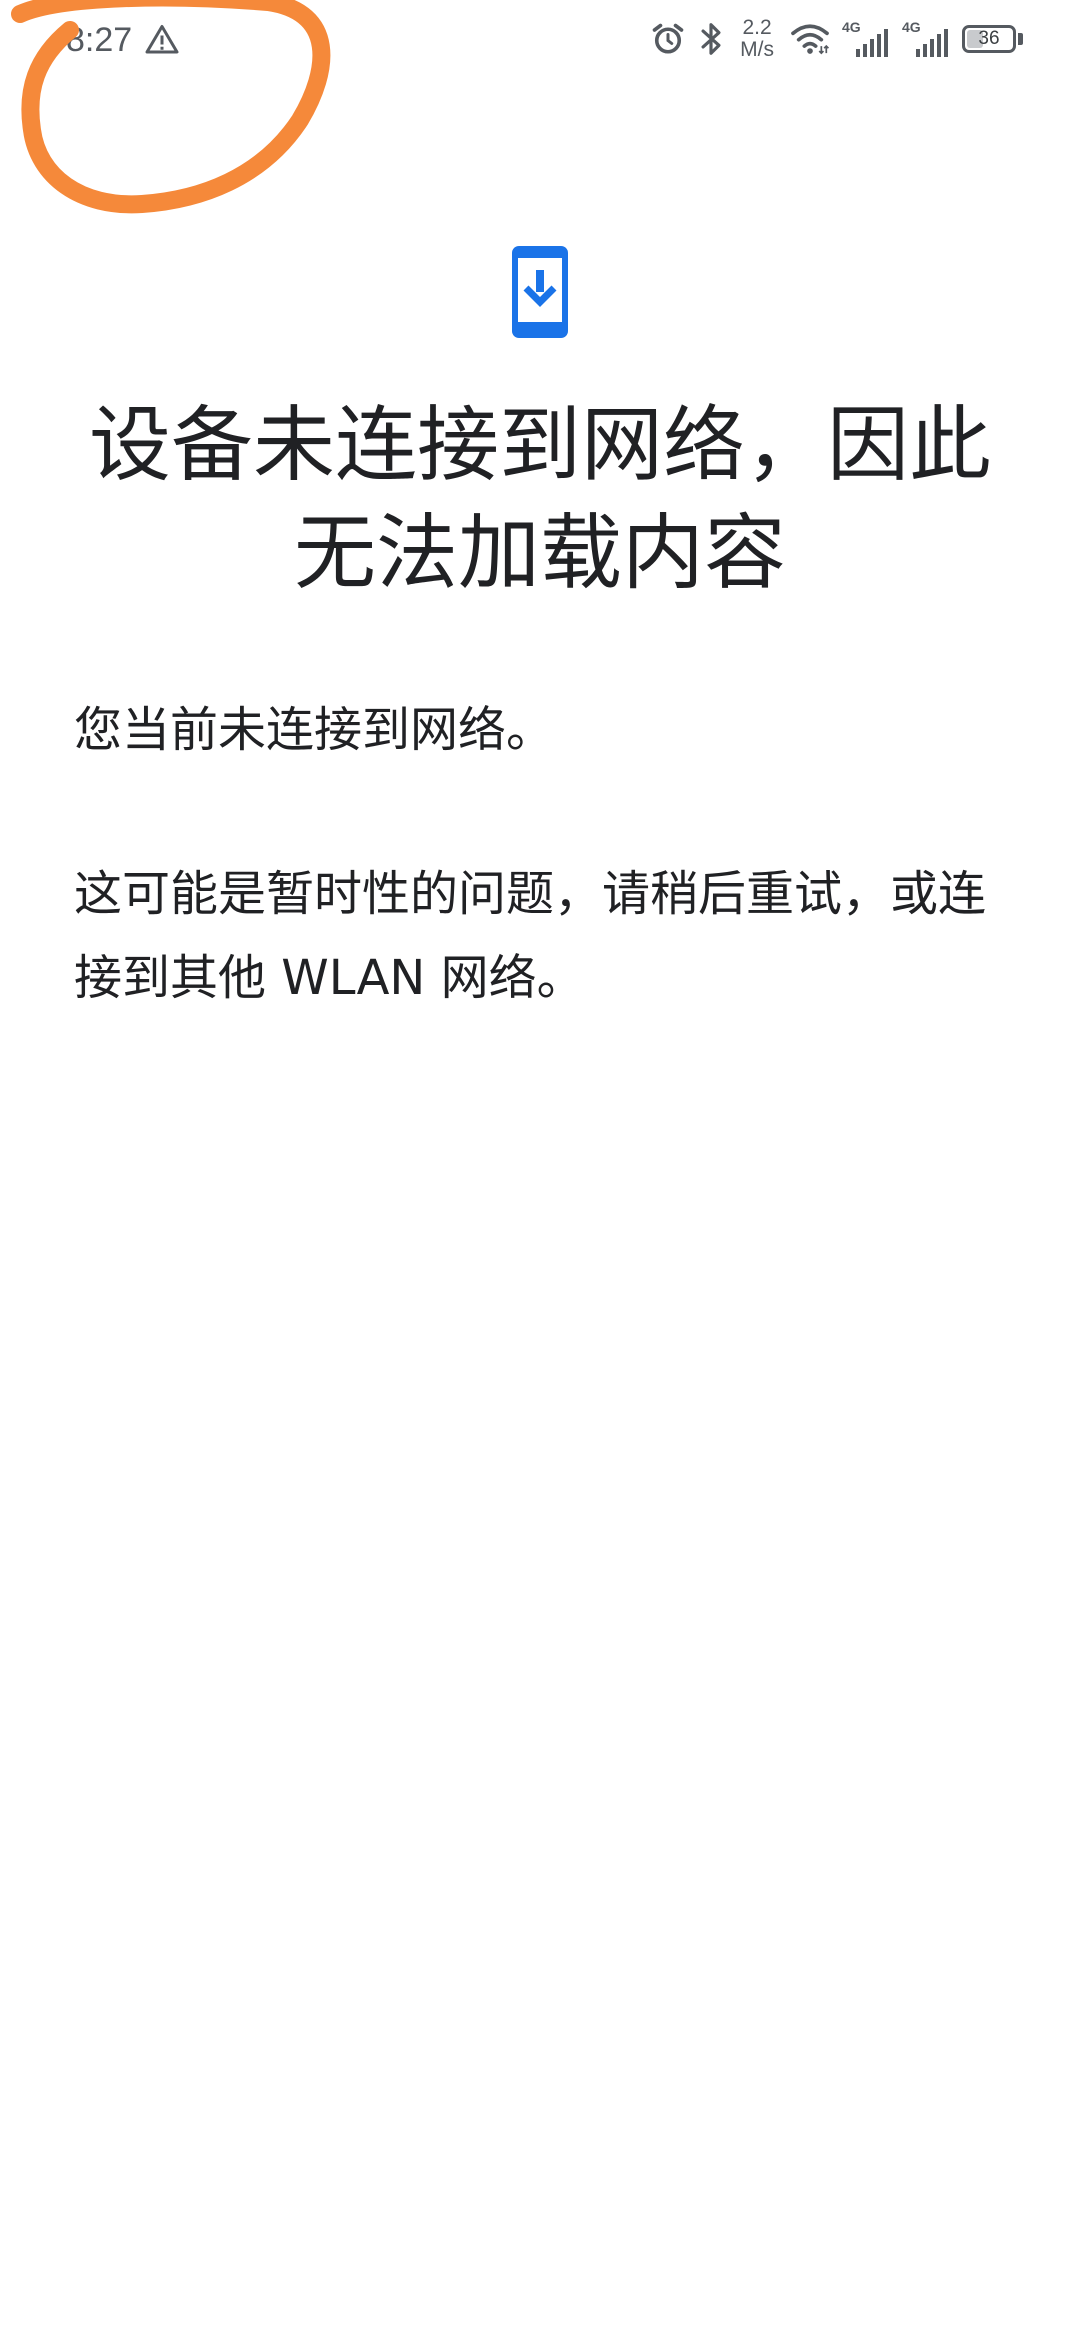 This screenshot has height=2340, width=1080. I want to click on offline-message: 您当前未连接到网络。, so click(314, 730).